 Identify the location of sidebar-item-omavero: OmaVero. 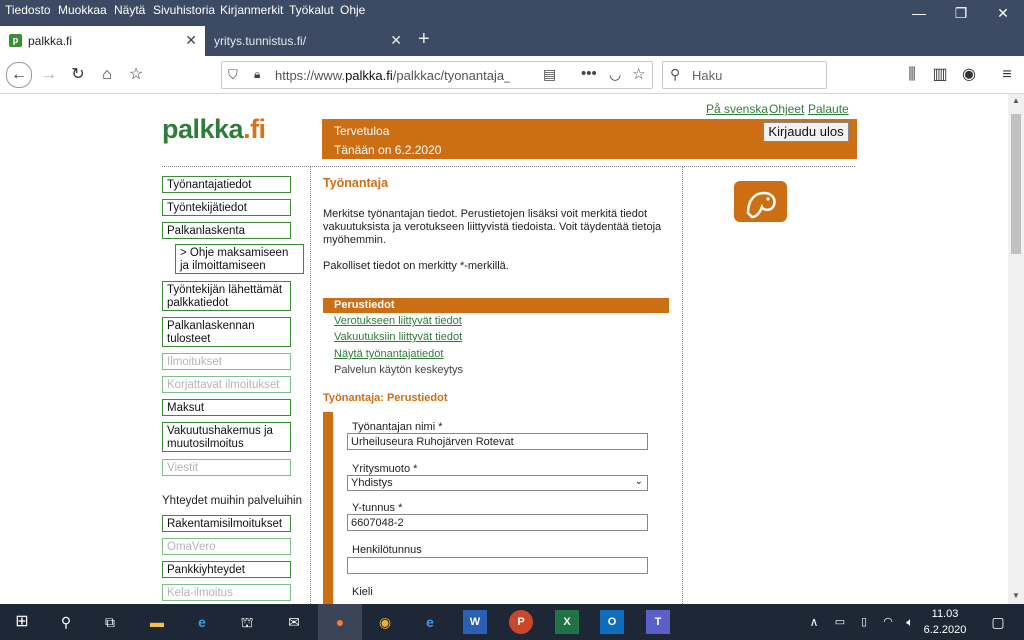
(226, 546).